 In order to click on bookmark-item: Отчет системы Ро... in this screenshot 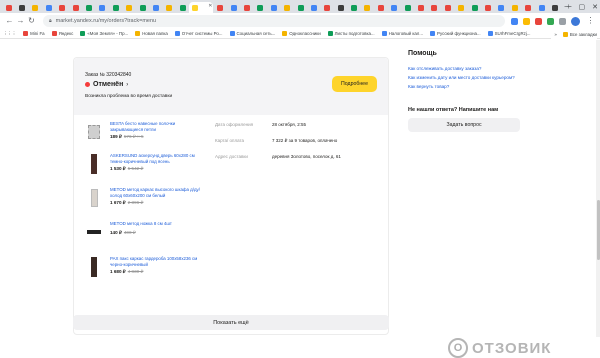, I will do `click(198, 33)`.